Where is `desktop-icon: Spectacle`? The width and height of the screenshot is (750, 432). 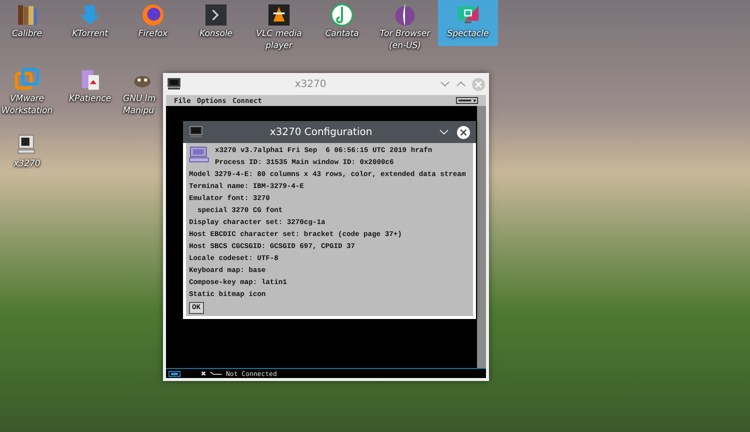 desktop-icon: Spectacle is located at coordinates (468, 23).